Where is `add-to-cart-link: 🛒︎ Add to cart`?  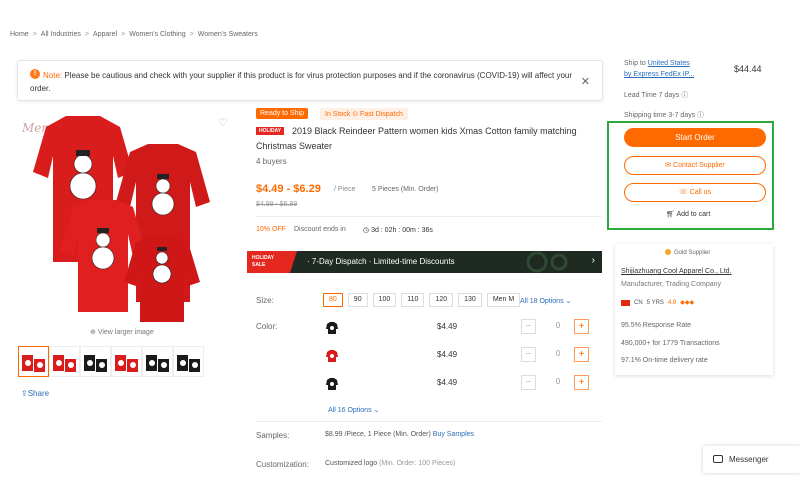
add-to-cart-link: 🛒︎ Add to cart is located at coordinates (688, 214).